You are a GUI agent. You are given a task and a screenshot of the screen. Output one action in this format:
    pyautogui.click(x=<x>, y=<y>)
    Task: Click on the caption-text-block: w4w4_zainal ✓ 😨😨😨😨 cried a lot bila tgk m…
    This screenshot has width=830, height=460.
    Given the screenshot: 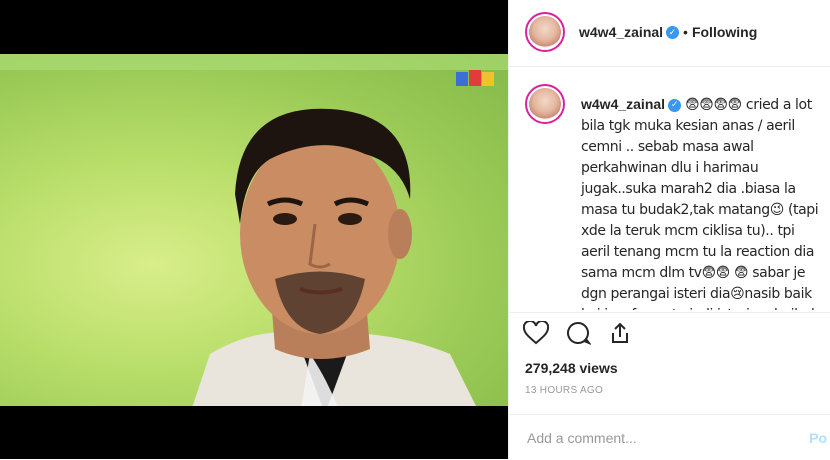 What is the action you would take?
    pyautogui.click(x=701, y=202)
    